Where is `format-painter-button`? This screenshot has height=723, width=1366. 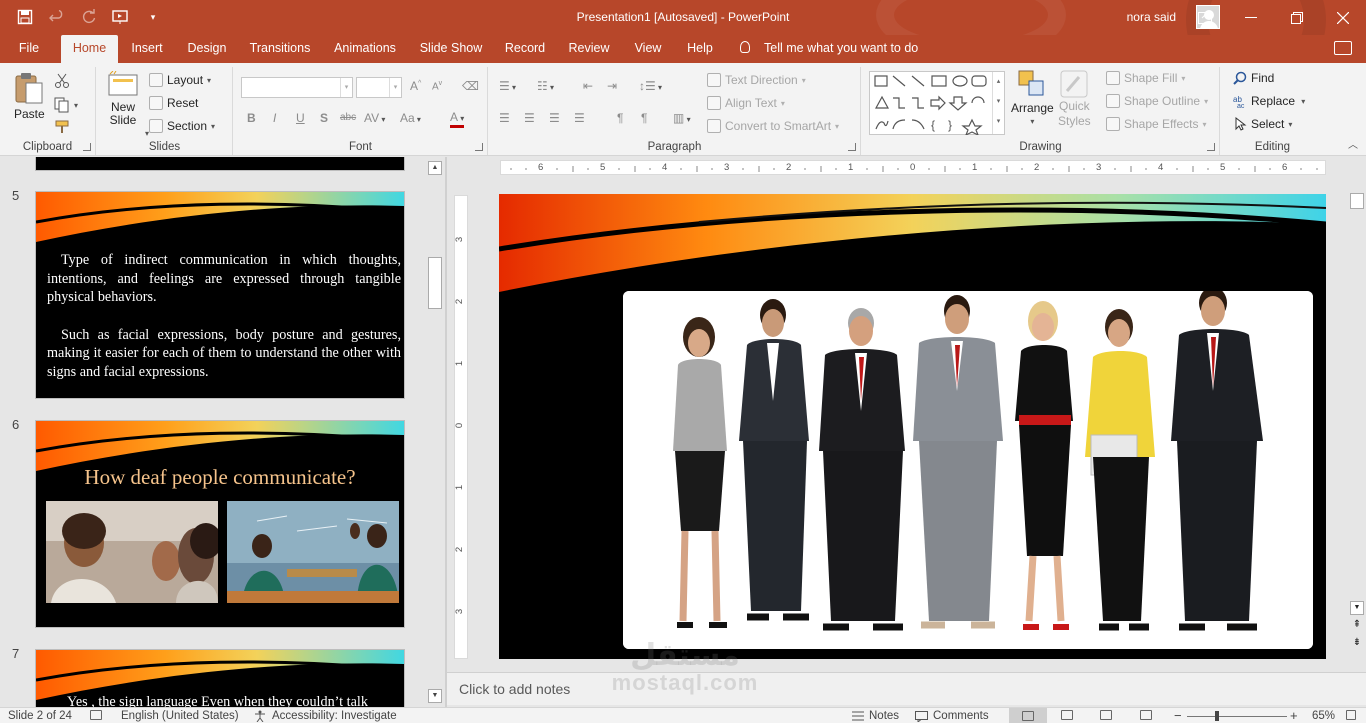 format-painter-button is located at coordinates (62, 127).